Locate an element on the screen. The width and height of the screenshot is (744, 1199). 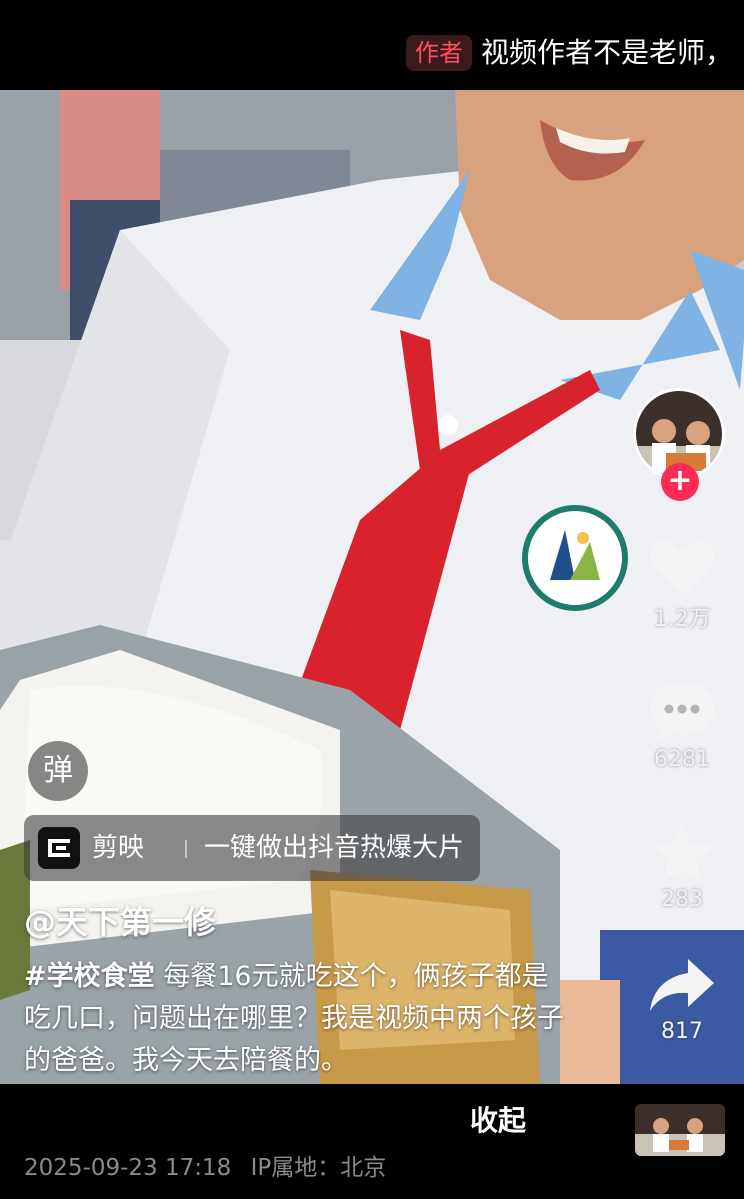
capcut-app-name: 剪映 is located at coordinates (118, 848).